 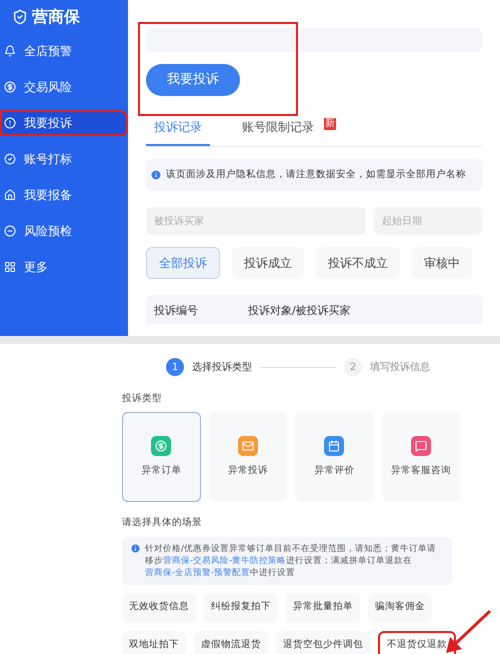 I want to click on complaint-button: 我要投诉, so click(x=193, y=80).